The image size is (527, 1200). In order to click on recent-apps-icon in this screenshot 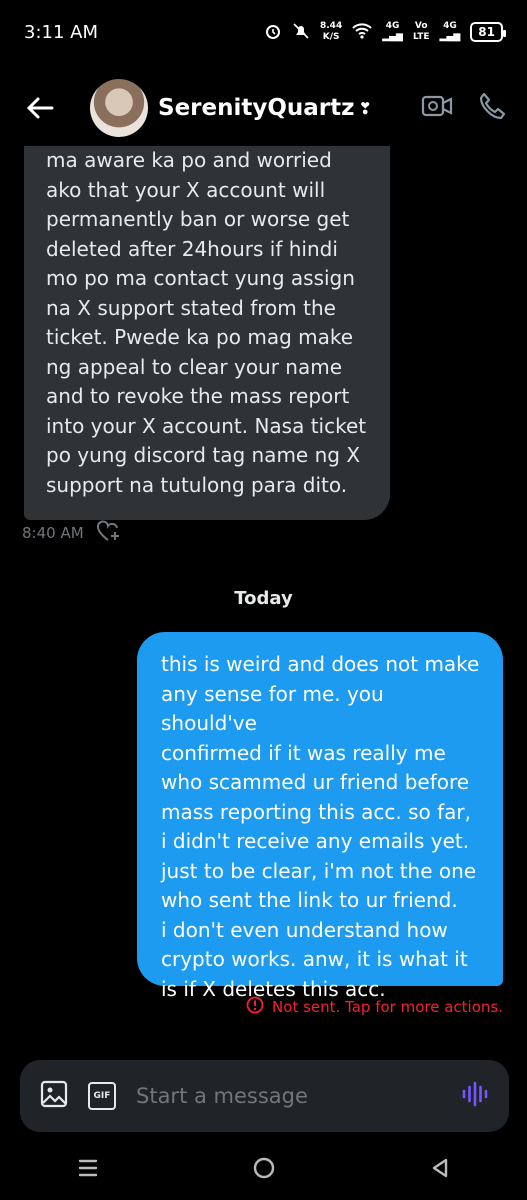, I will do `click(88, 1170)`.